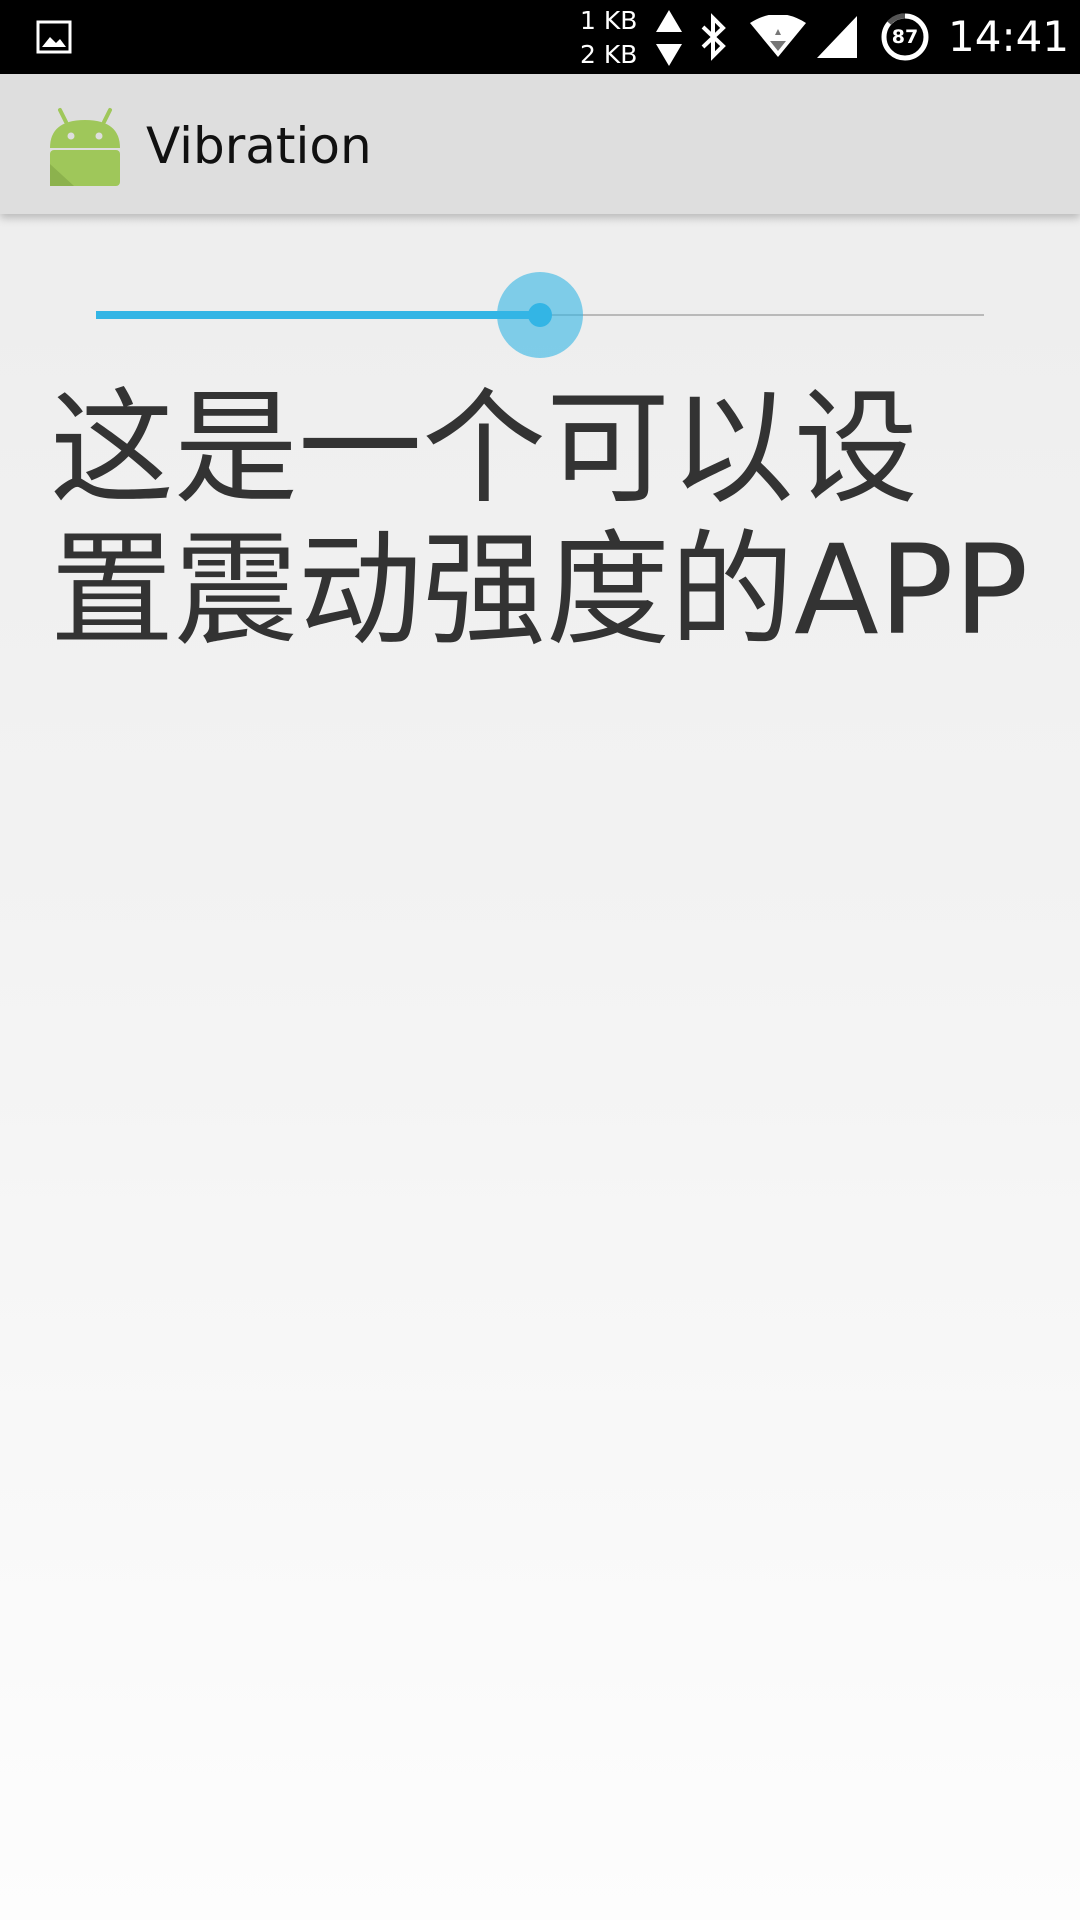 This screenshot has height=1920, width=1080. I want to click on wifi-icon, so click(778, 38).